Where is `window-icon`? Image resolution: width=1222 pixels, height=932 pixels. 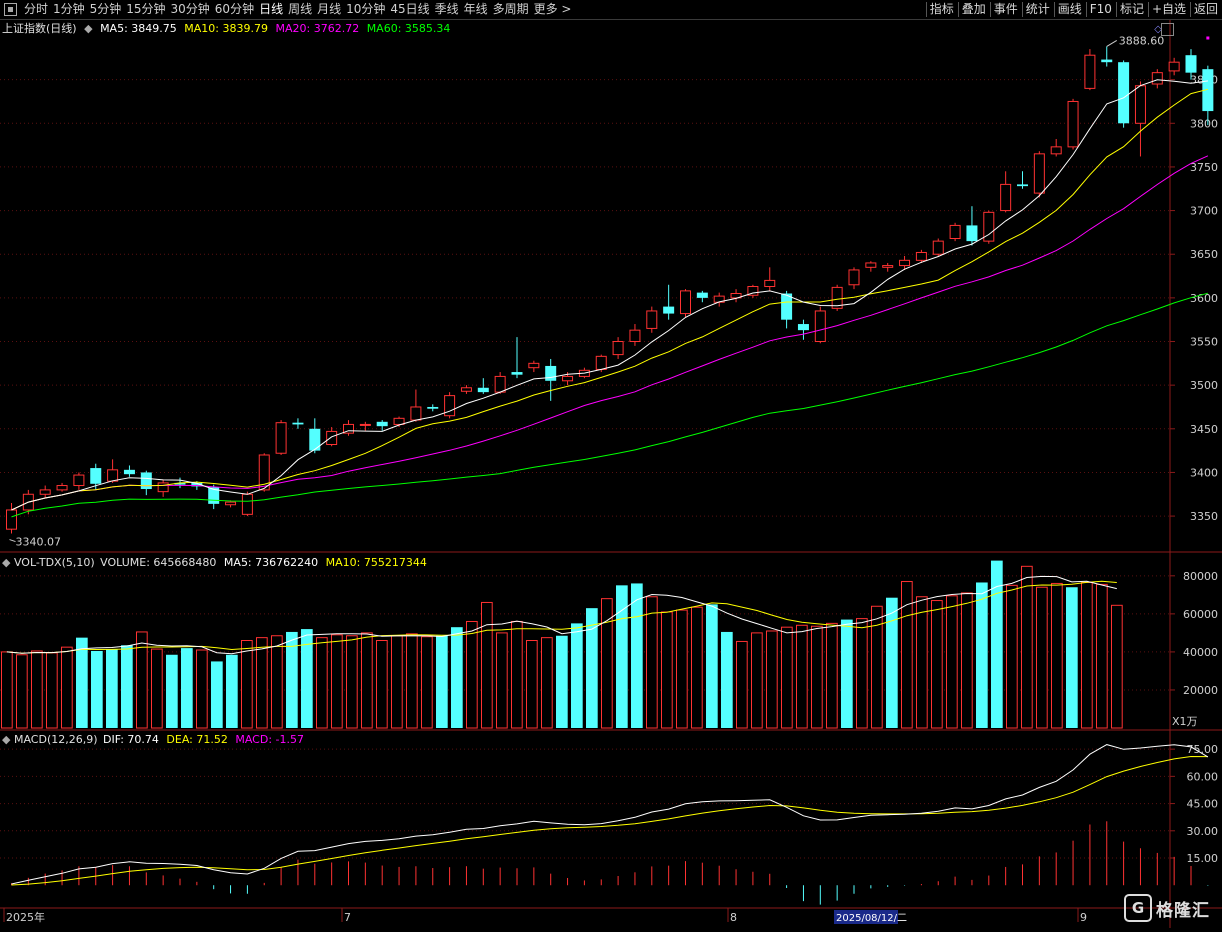
window-icon is located at coordinates (1167, 29).